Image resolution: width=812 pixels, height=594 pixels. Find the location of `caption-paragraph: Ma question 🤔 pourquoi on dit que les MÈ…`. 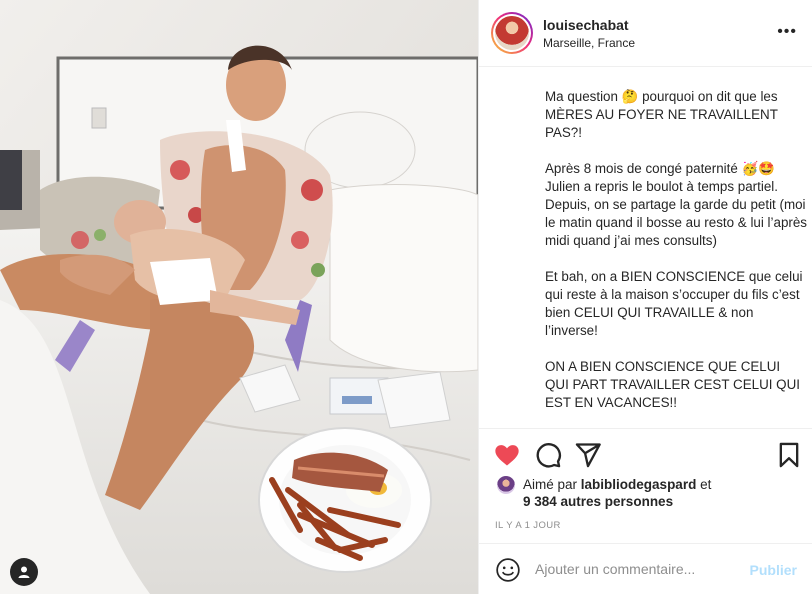

caption-paragraph: Ma question 🤔 pourquoi on dit que les MÈ… is located at coordinates (661, 114).